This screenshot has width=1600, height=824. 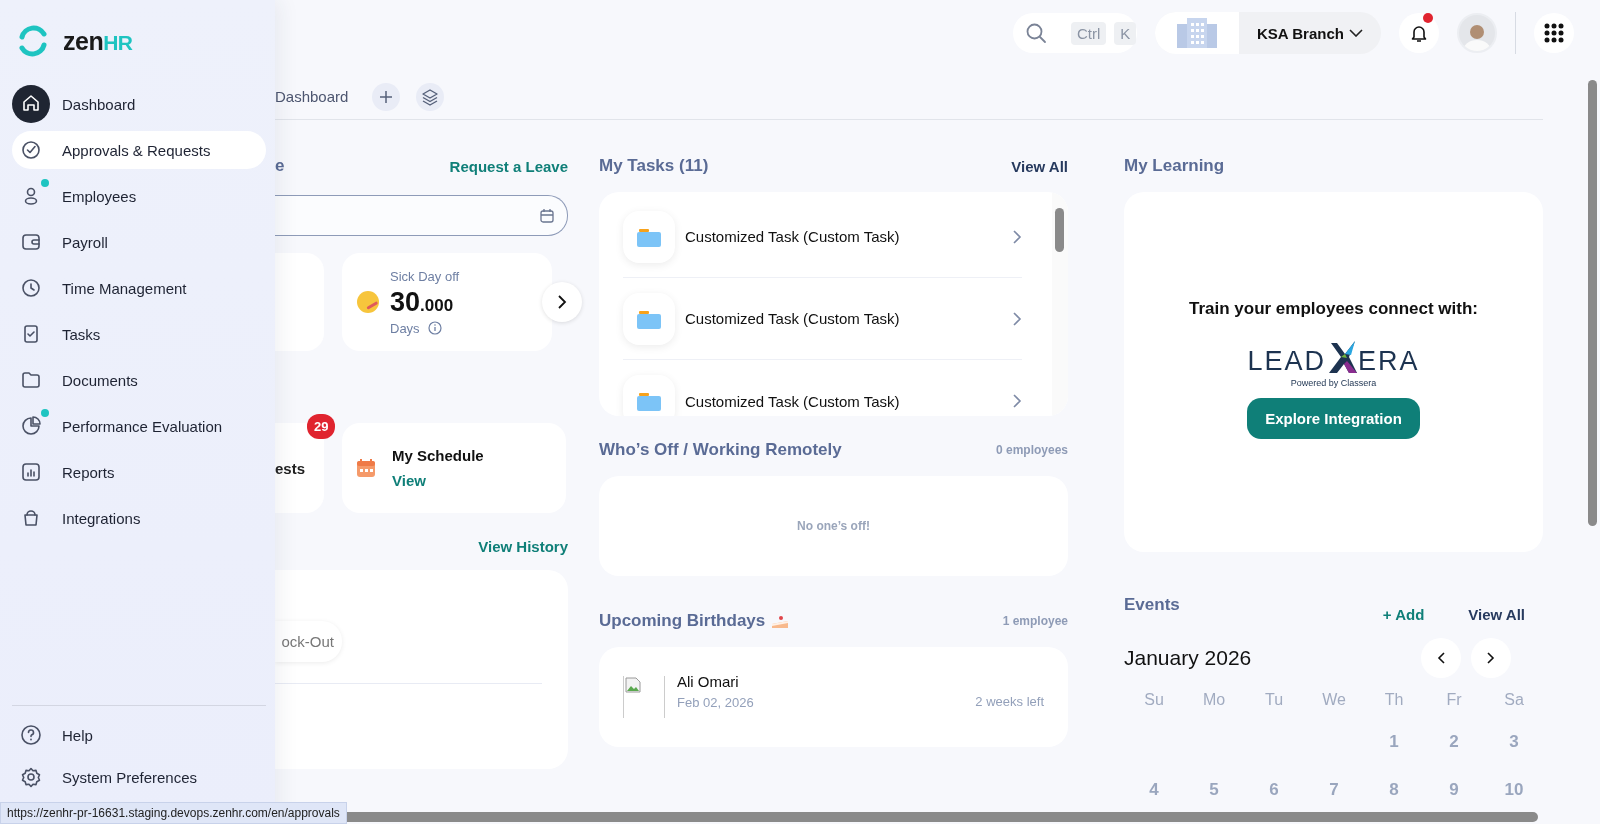 I want to click on time-remaining: 2 weeks left, so click(x=1009, y=701).